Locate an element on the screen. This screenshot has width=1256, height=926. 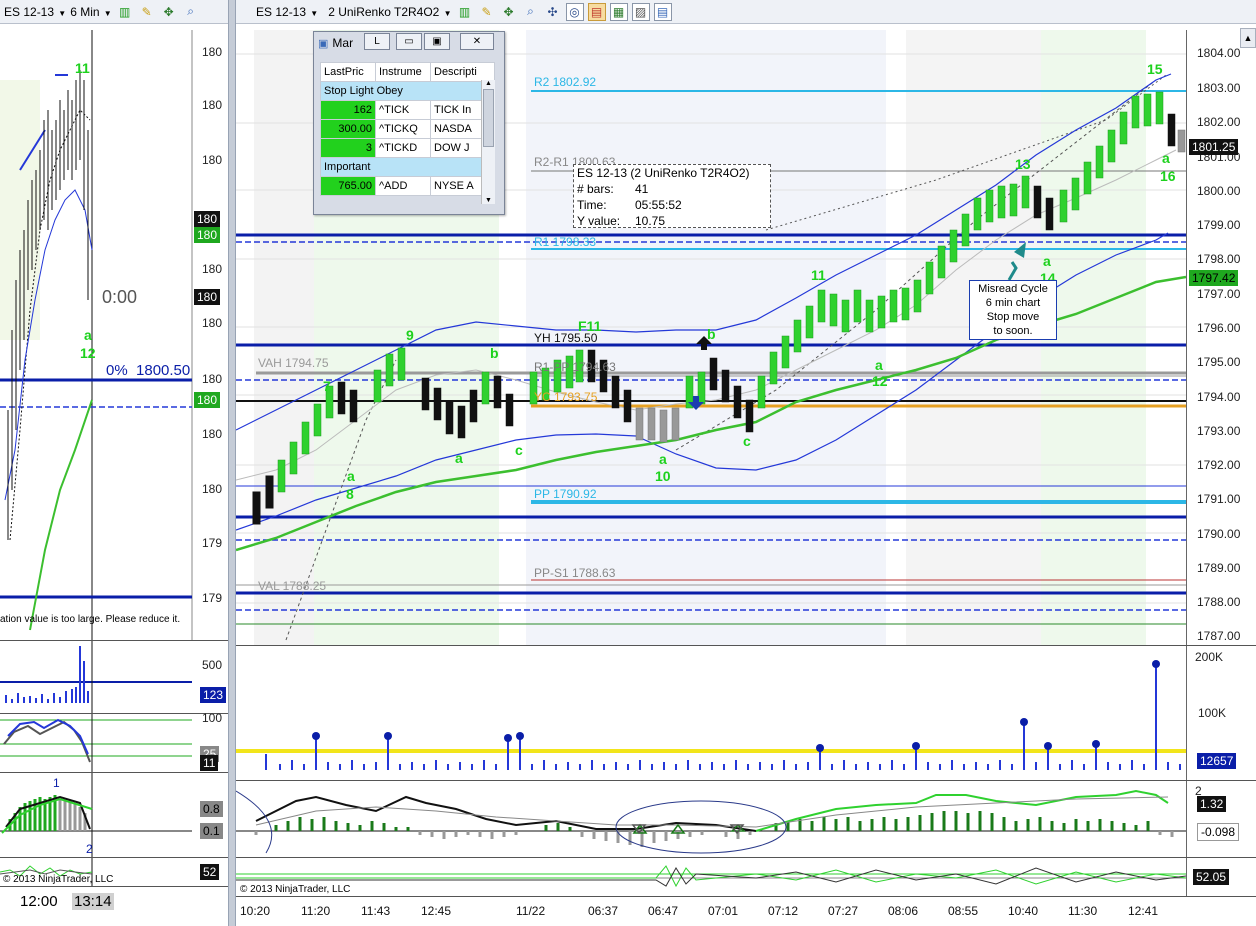
cell-last-price: 300.00 is located at coordinates (348, 129).